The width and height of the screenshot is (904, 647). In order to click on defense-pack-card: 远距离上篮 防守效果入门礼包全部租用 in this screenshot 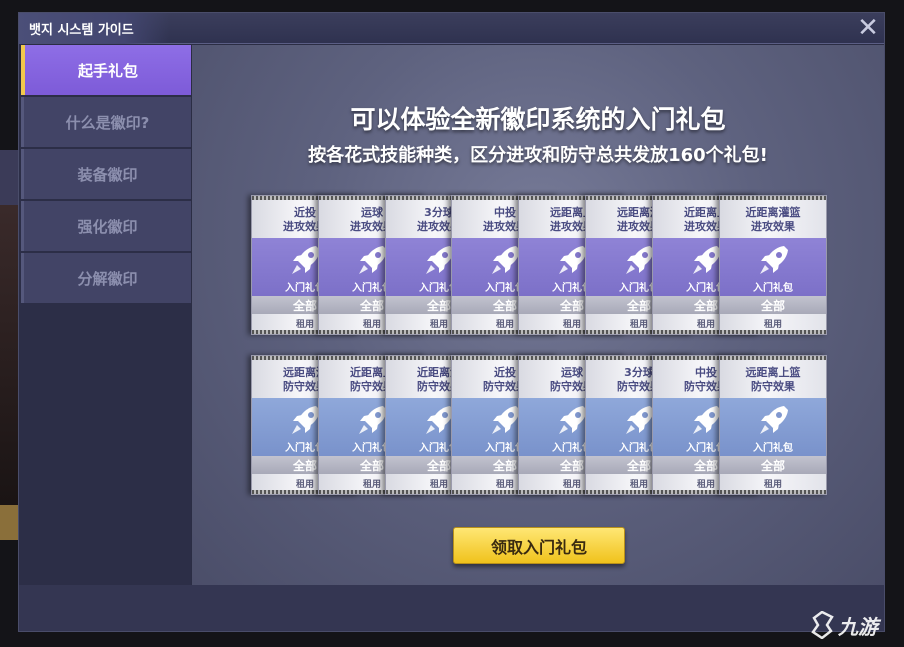, I will do `click(773, 425)`.